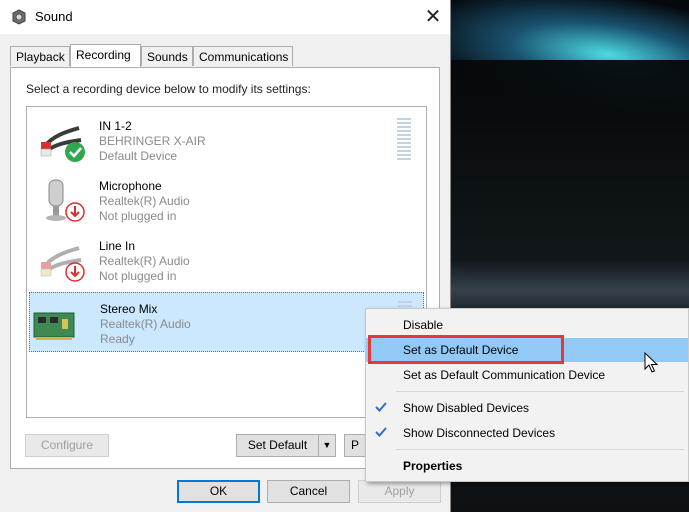 This screenshot has width=689, height=512. I want to click on menu-item-properties: Properties, so click(527, 466).